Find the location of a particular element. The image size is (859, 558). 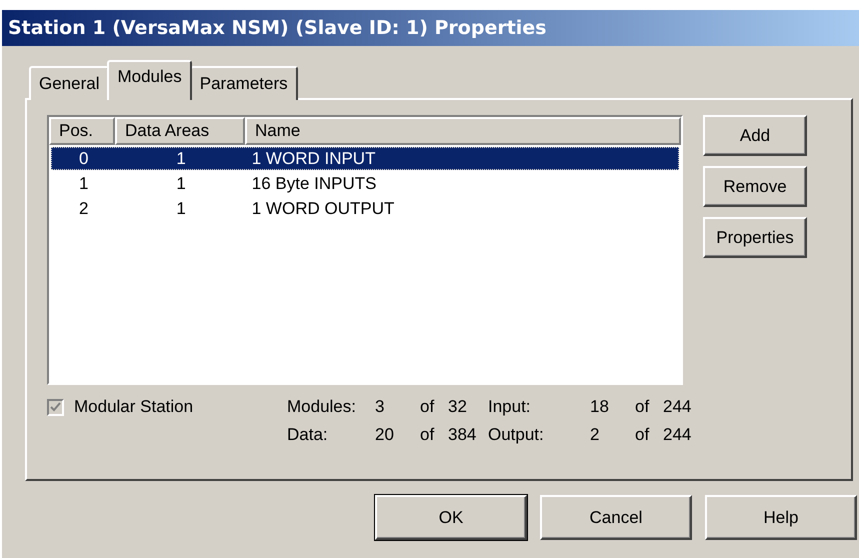

side-button: Add is located at coordinates (755, 135).